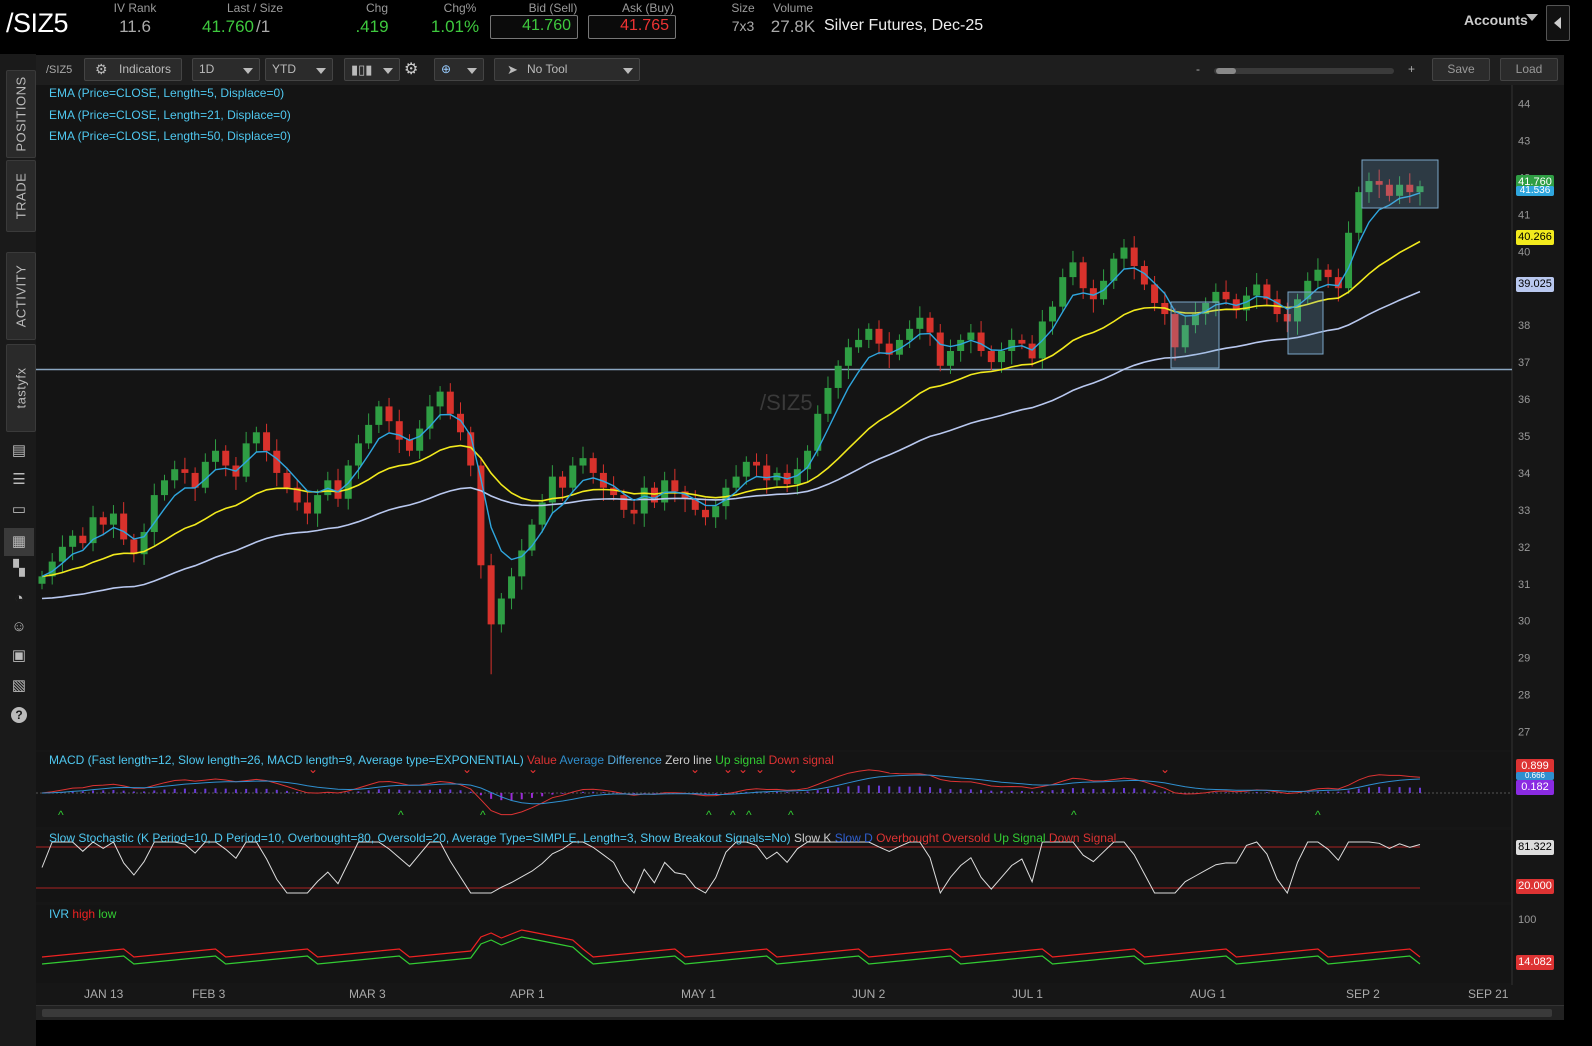 This screenshot has height=1046, width=1592. Describe the element at coordinates (19, 510) in the screenshot. I see `monitor-icon: ▭` at that location.